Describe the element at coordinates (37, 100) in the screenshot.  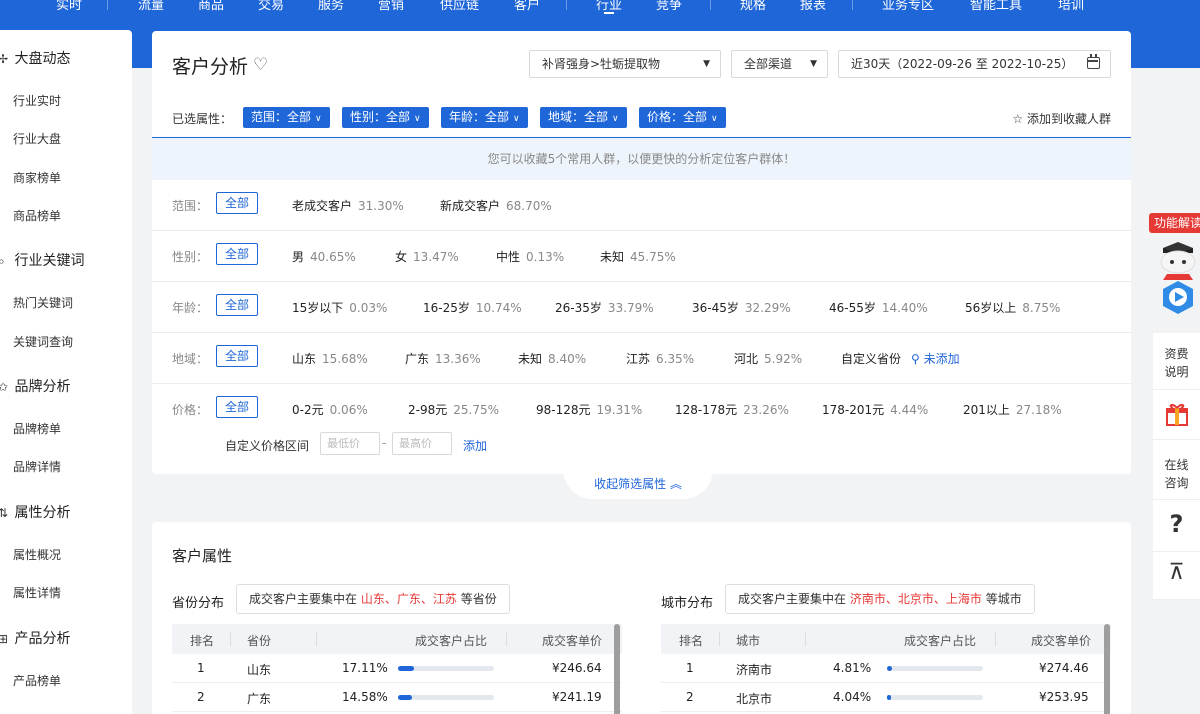
I see `sidebar-item-industry-realtime: 行业实时` at that location.